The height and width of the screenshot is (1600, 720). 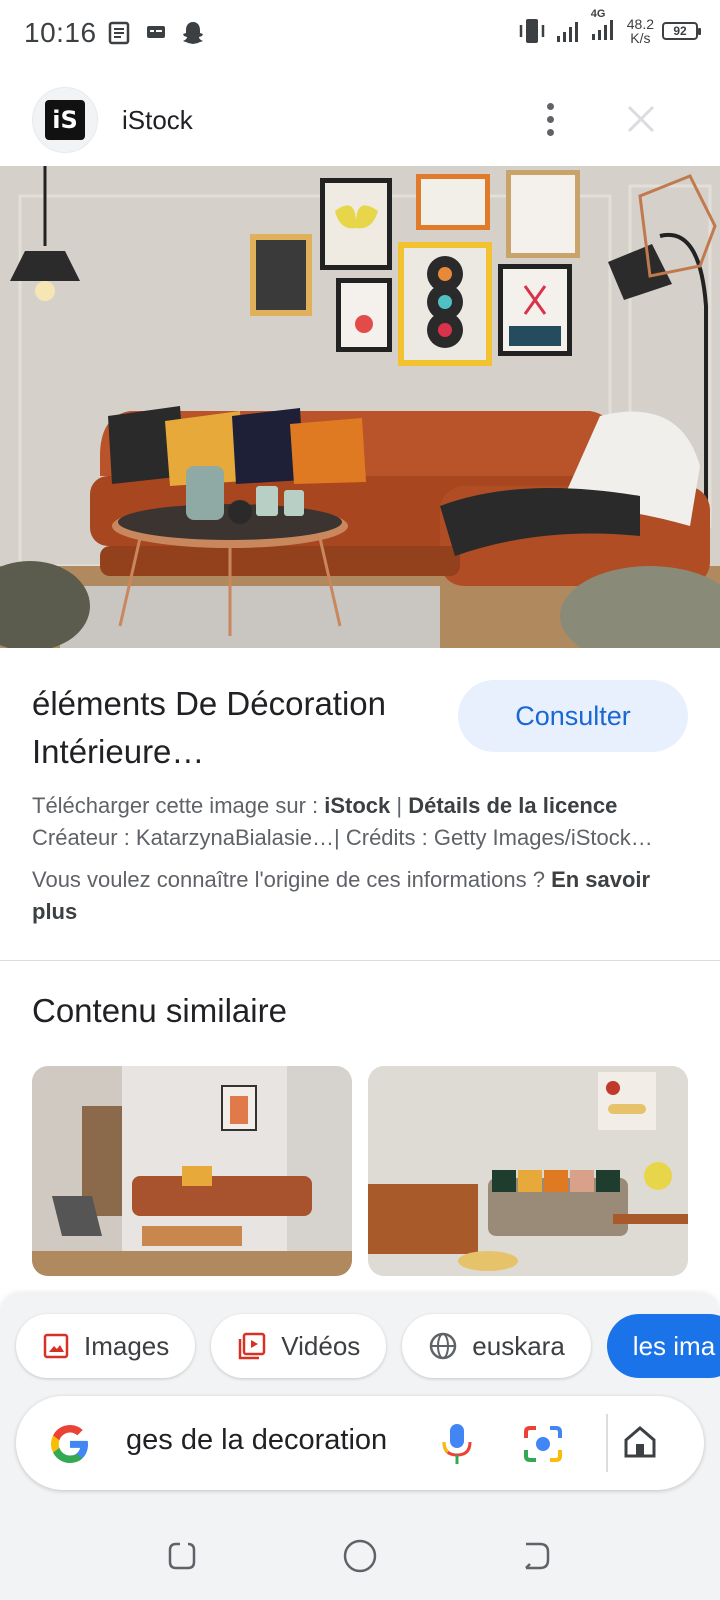 I want to click on status-right: 4G 48.2 K/s 92, so click(x=609, y=27).